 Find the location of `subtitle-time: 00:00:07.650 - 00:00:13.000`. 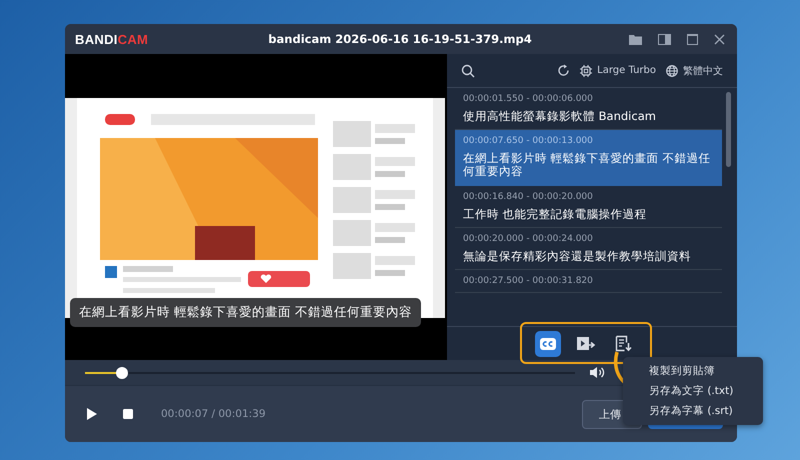

subtitle-time: 00:00:07.650 - 00:00:13.000 is located at coordinates (528, 141).